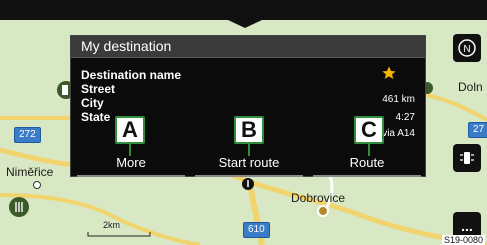  Describe the element at coordinates (248, 186) in the screenshot. I see `destination-pin-icon` at that location.